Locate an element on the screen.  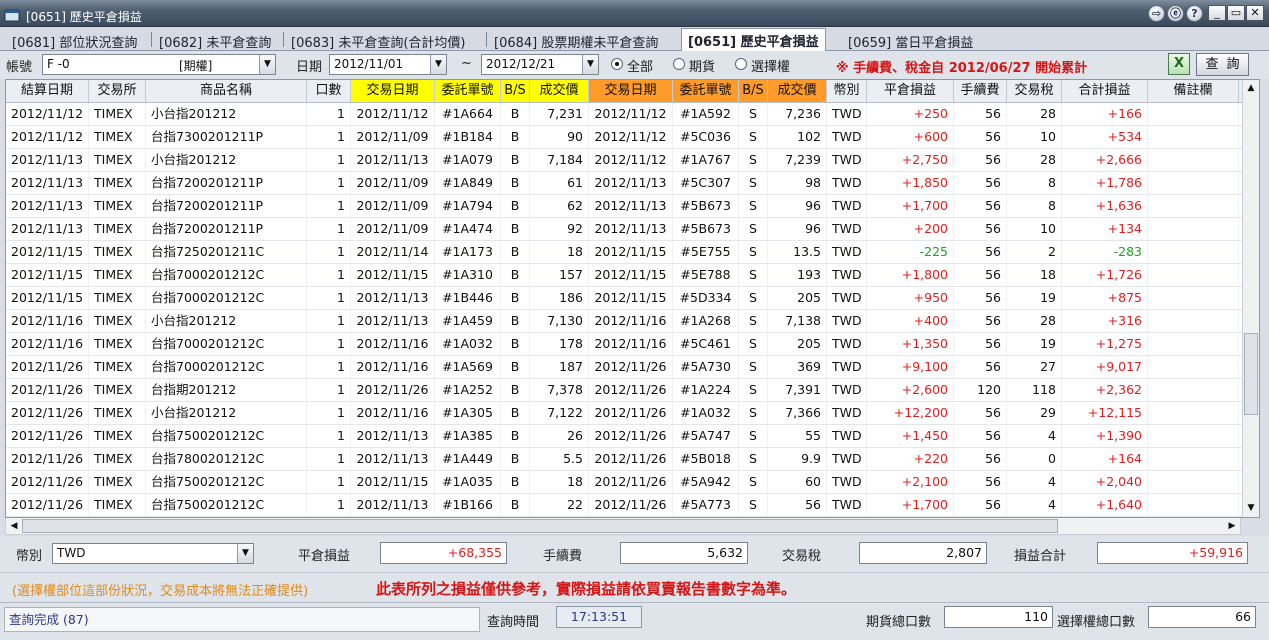
scroll-thumb is located at coordinates (1251, 374).